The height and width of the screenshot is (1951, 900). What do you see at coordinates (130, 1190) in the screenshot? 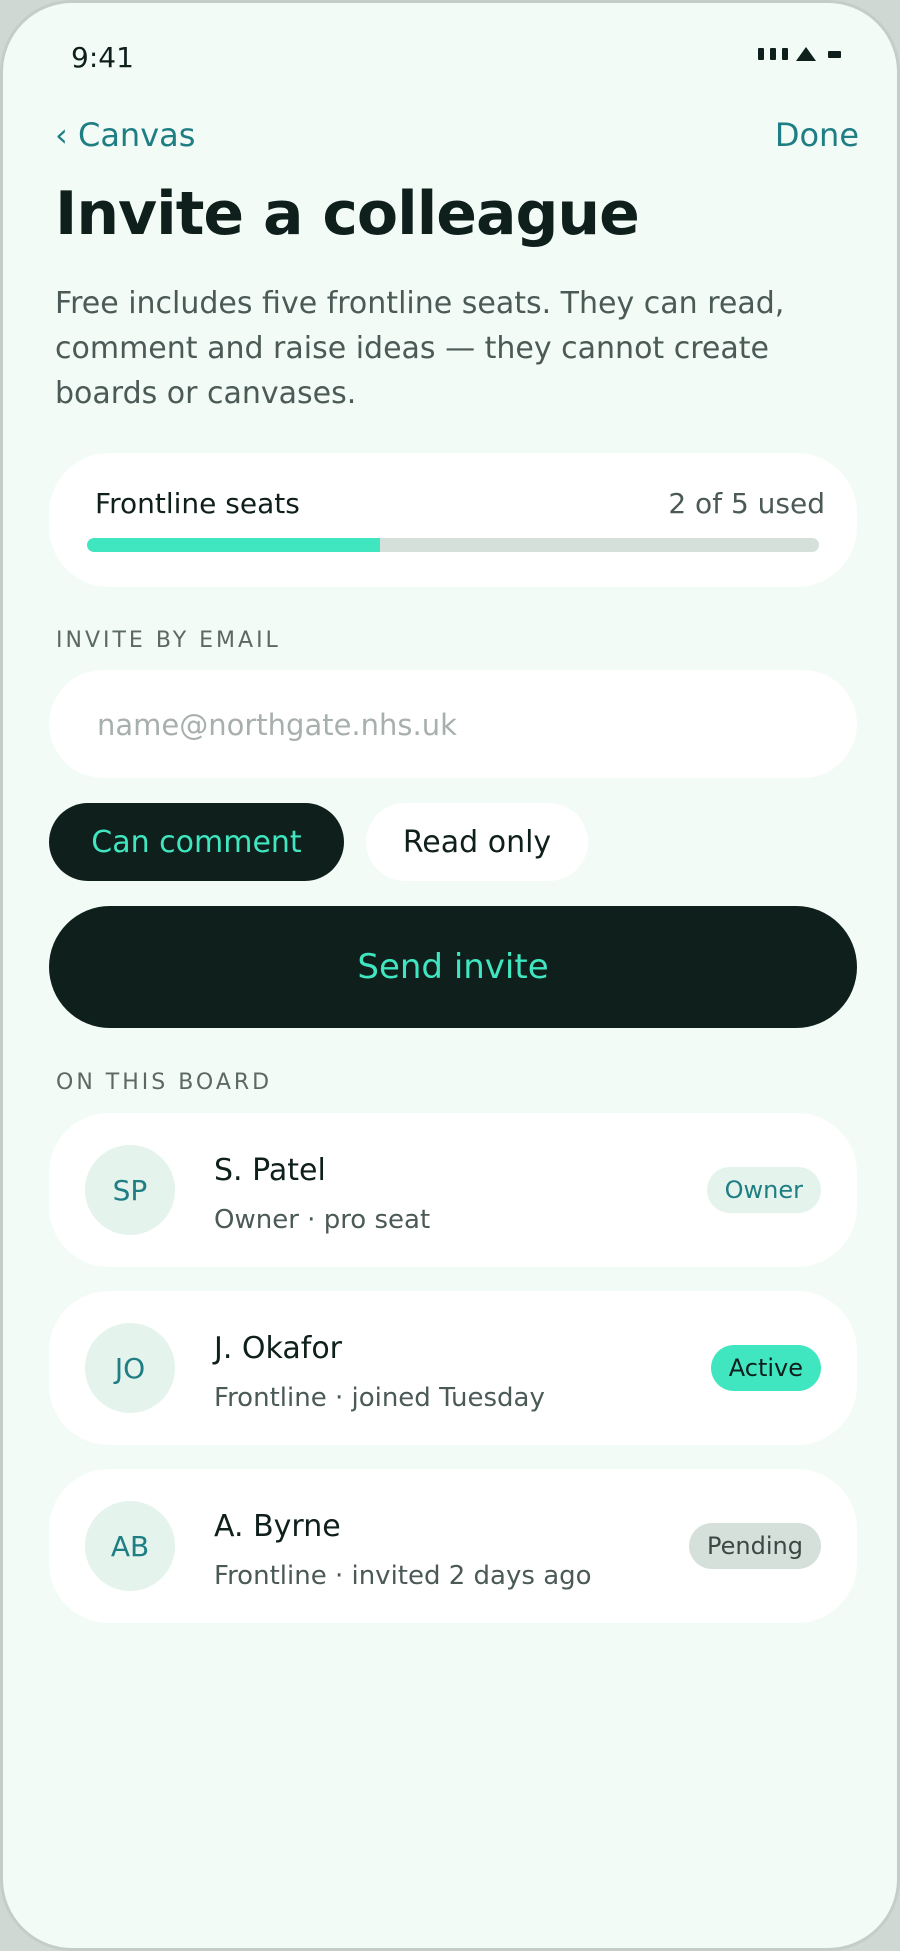
I see `avatar: SP` at bounding box center [130, 1190].